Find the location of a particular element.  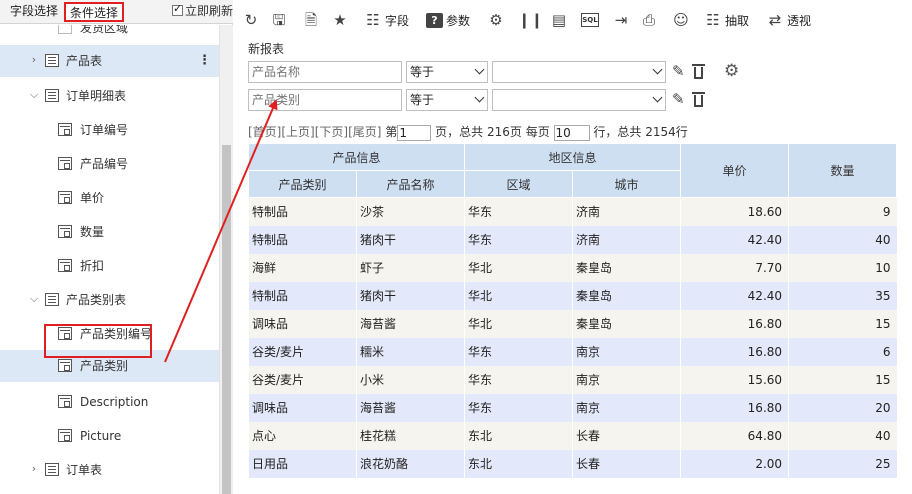

table-cell: 调味品 is located at coordinates (302, 407).